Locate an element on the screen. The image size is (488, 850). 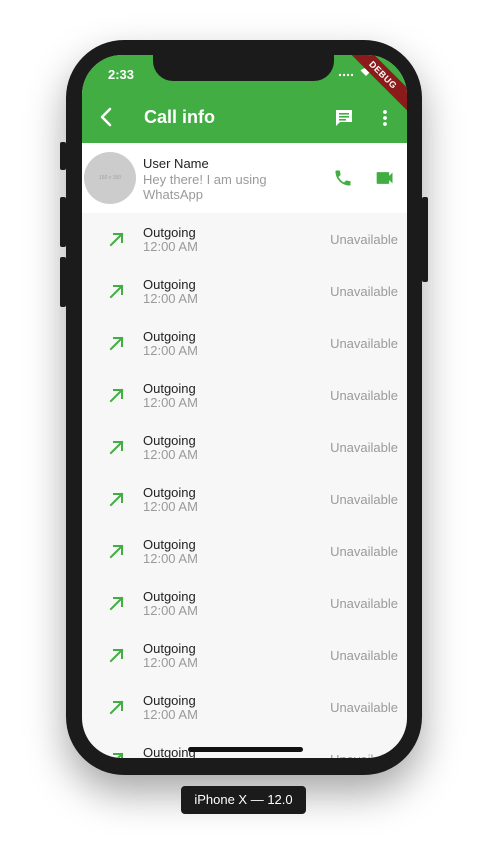
message-button is located at coordinates (344, 120).